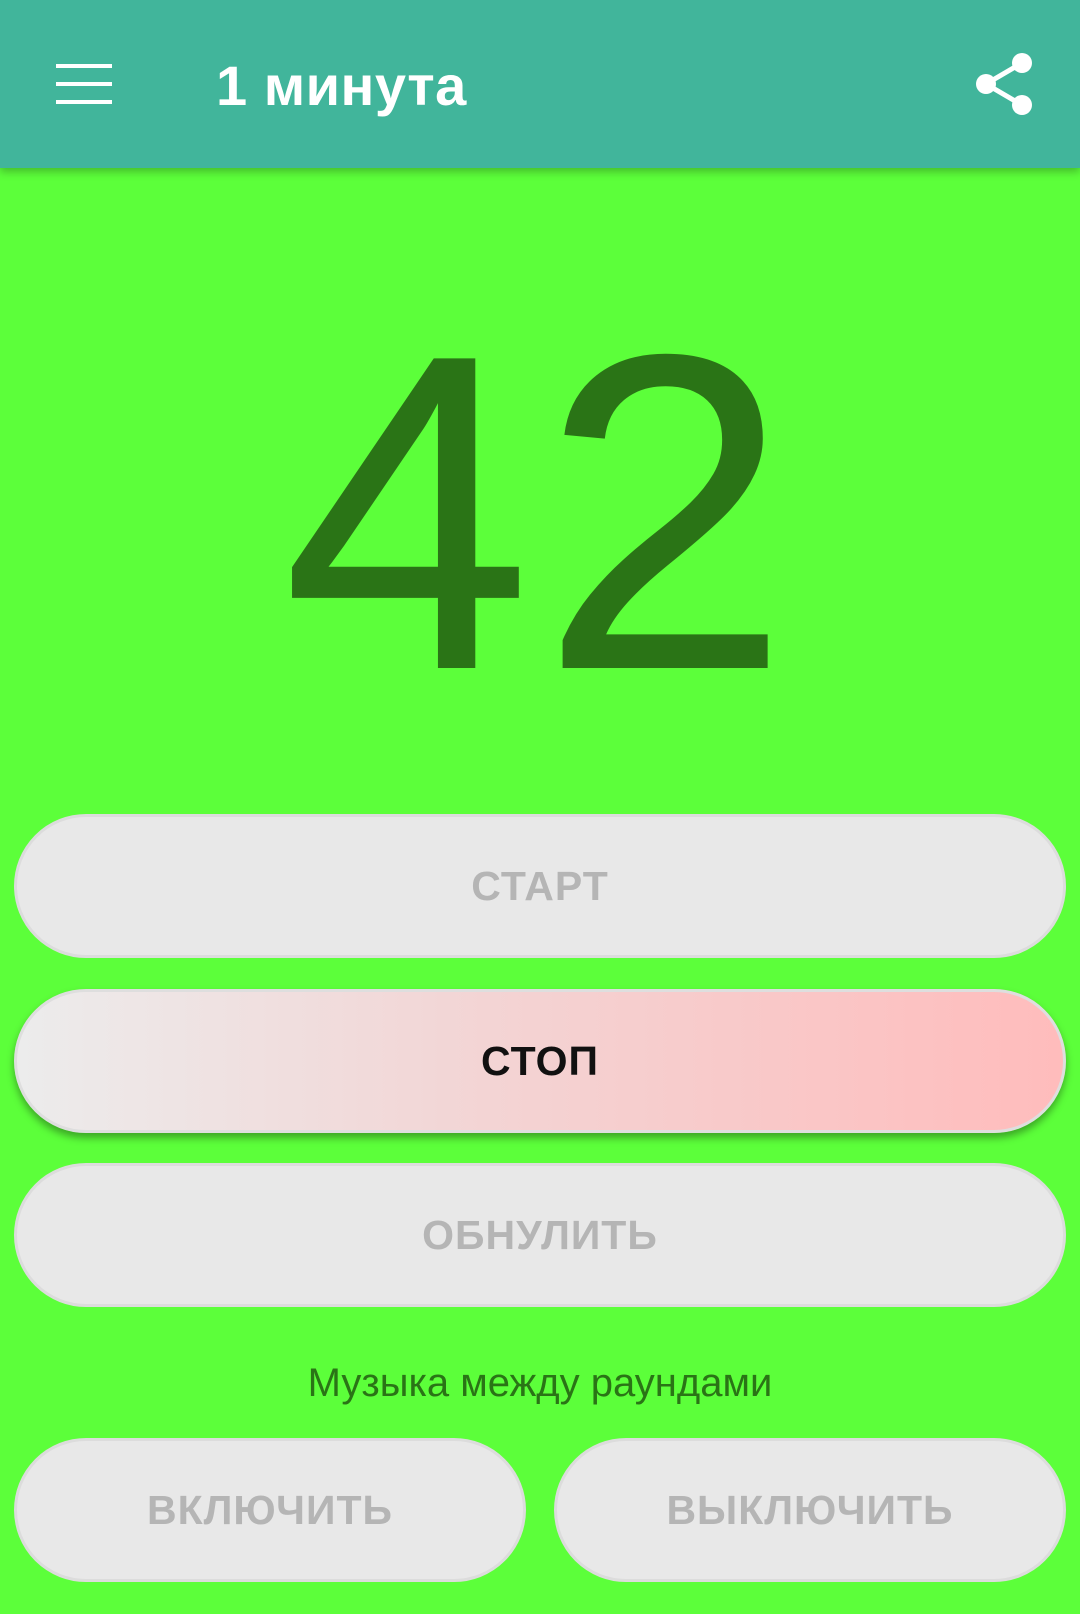 Image resolution: width=1080 pixels, height=1614 pixels. I want to click on timer-display: 42, so click(540, 513).